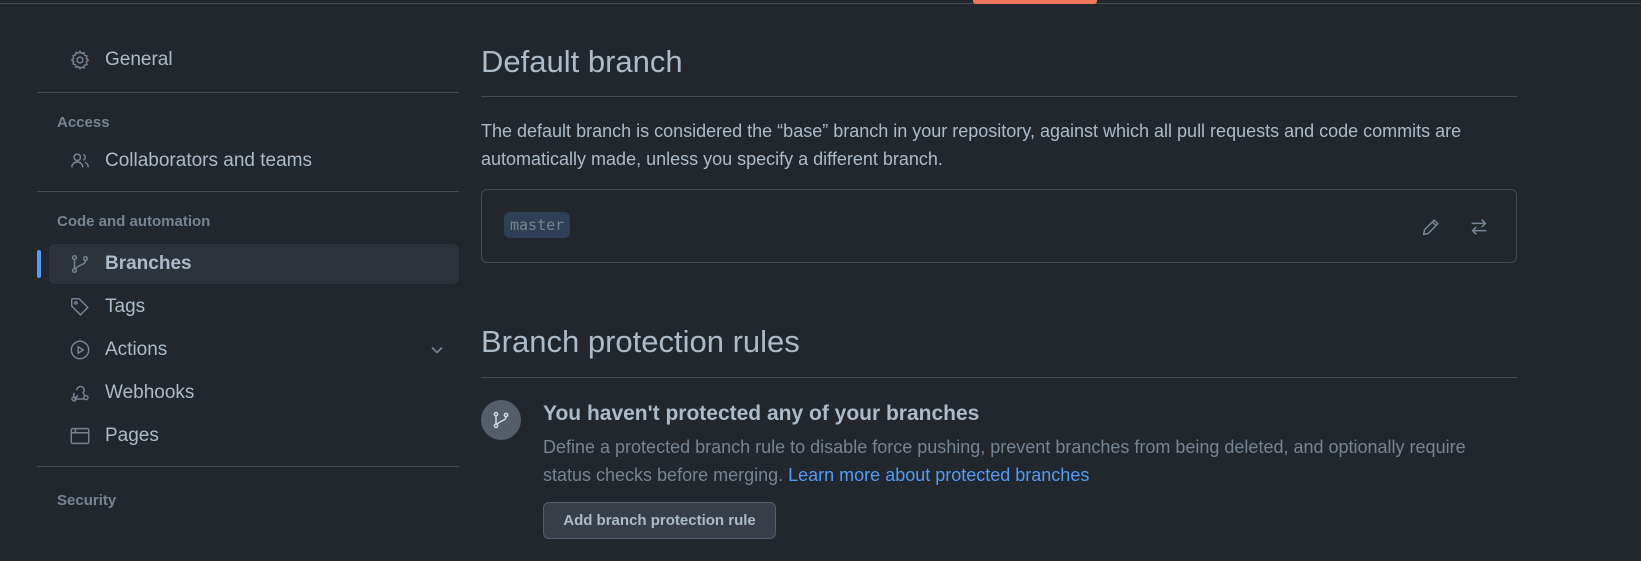 The height and width of the screenshot is (561, 1641). I want to click on top-border, so click(820, 2).